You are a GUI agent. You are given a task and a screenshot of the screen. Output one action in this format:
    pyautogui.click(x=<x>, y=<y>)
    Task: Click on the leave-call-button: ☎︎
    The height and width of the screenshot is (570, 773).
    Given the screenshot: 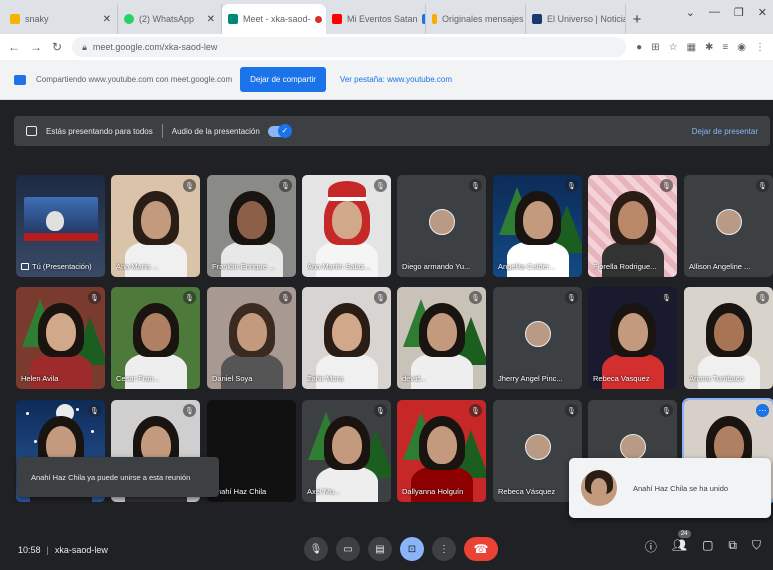 What is the action you would take?
    pyautogui.click(x=481, y=549)
    